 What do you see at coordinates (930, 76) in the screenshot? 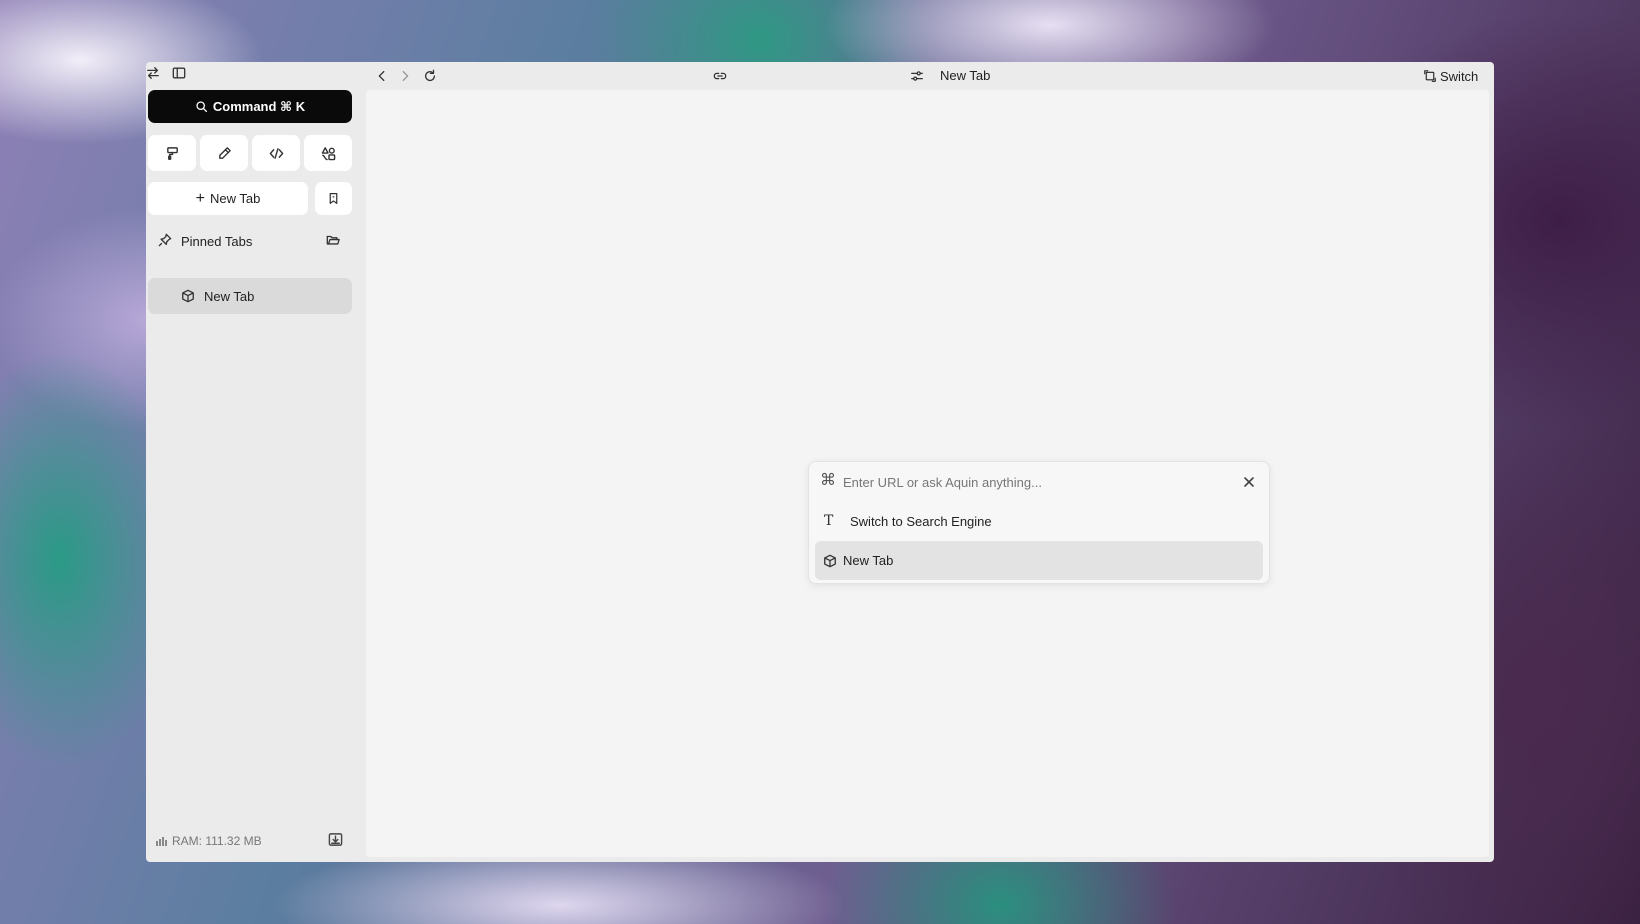
I see `topbar: New Tab Switch` at bounding box center [930, 76].